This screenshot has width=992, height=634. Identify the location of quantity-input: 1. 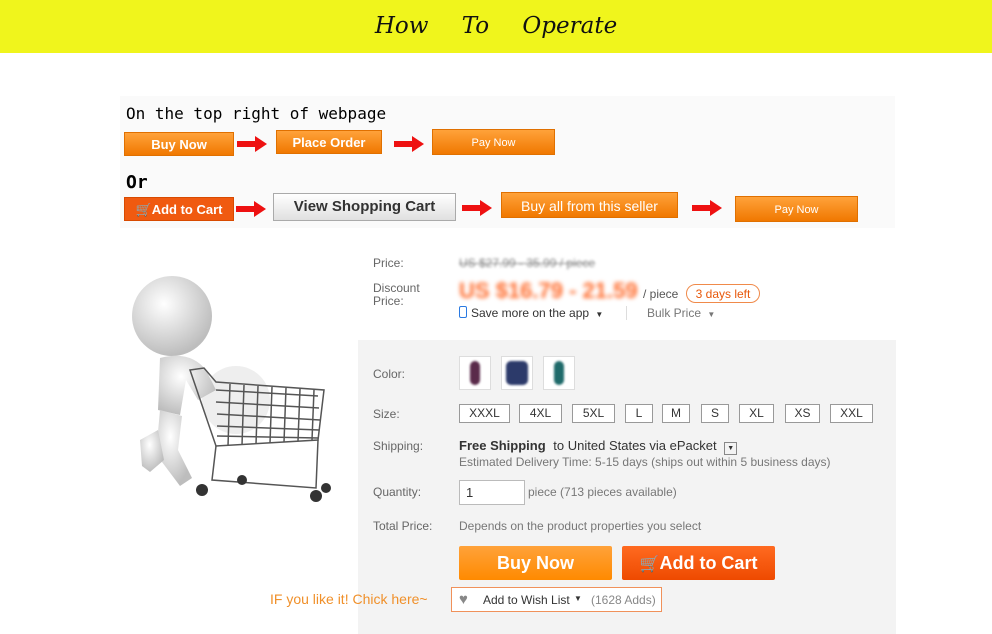
(492, 492).